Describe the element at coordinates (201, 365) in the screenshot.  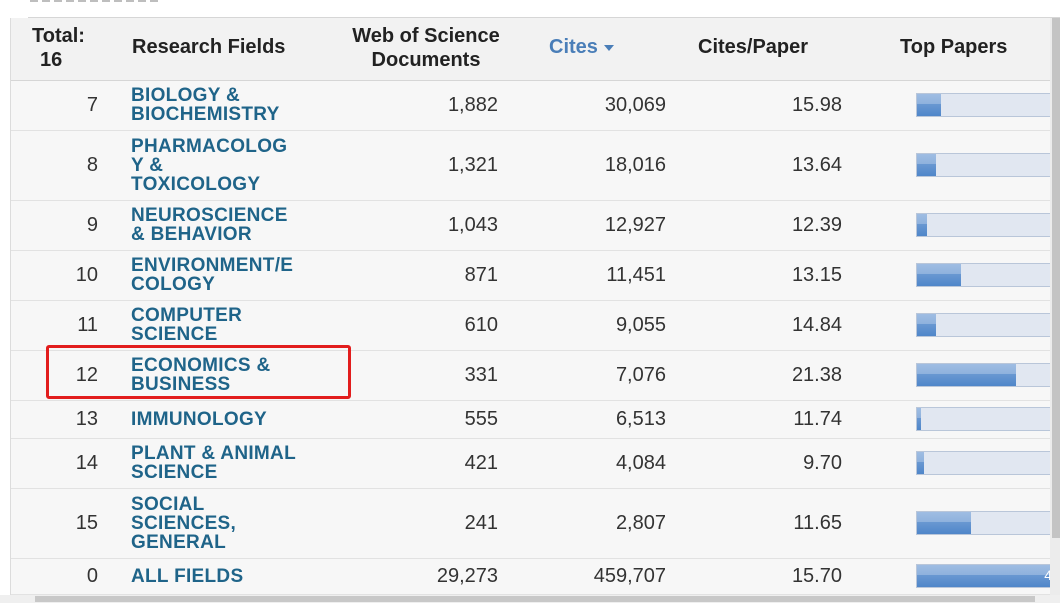
I see `field-name-line: ECONOMICS &` at that location.